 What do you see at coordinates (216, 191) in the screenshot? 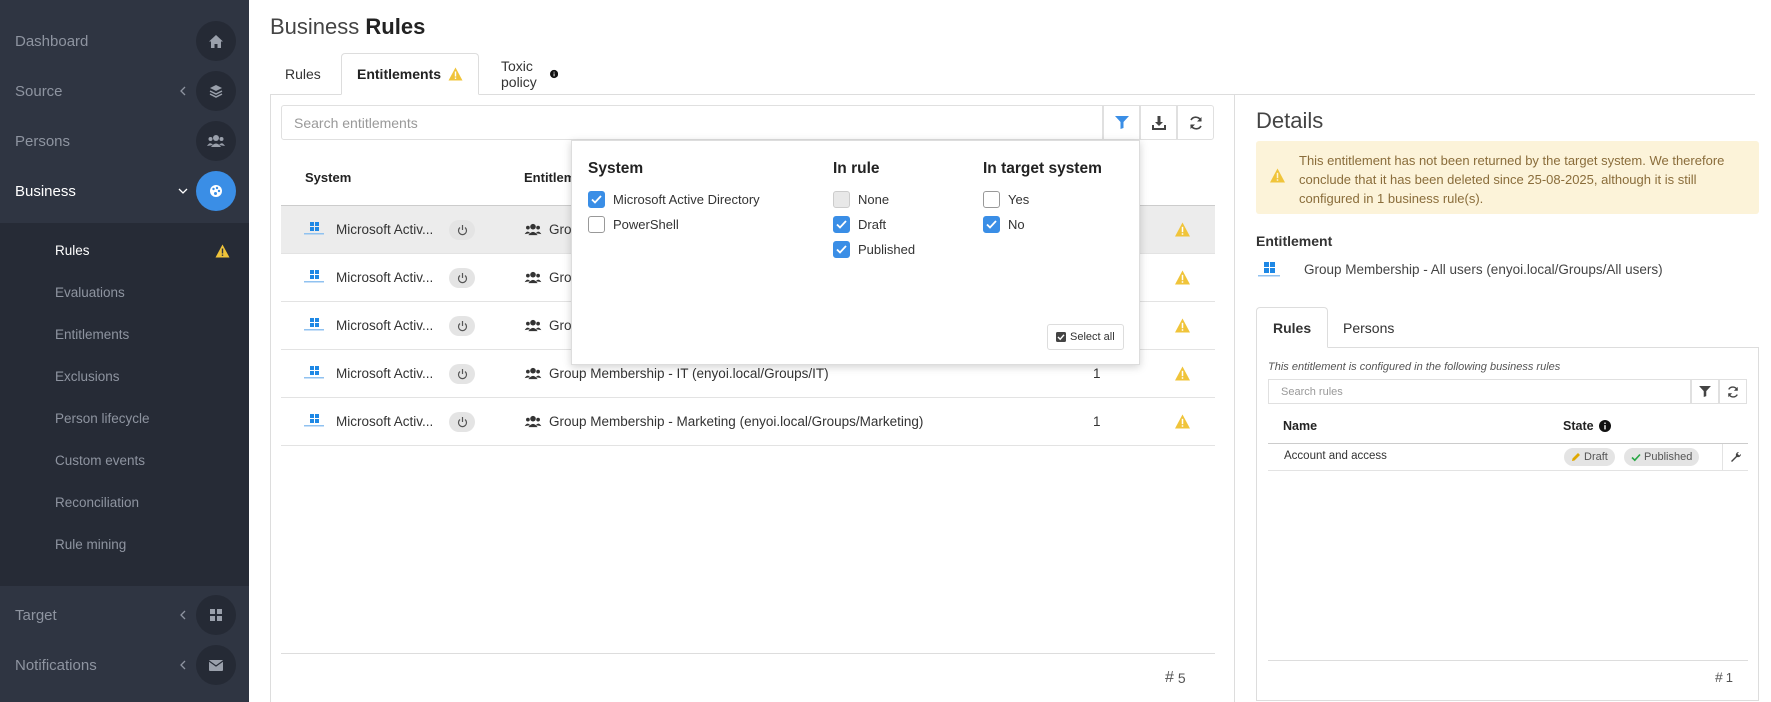
I see `palette-icon` at bounding box center [216, 191].